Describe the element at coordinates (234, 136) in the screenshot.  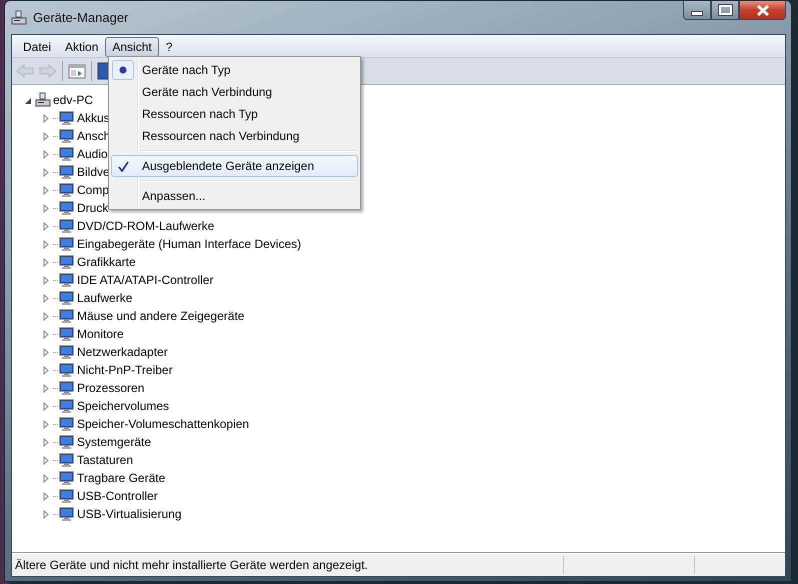
I see `menu-option: Ressourcen nach Verbindung` at that location.